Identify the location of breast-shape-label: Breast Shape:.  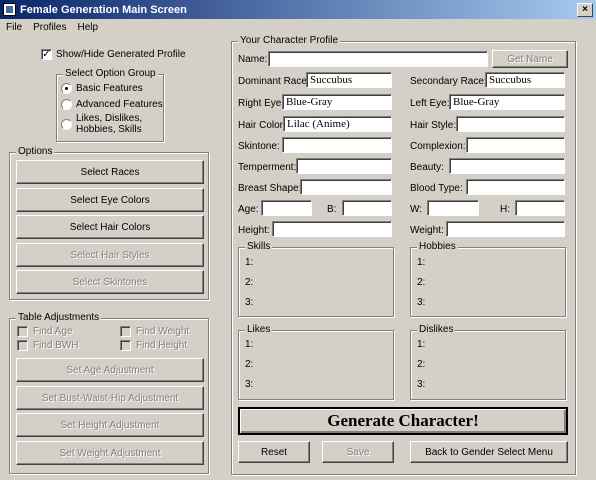
(270, 188).